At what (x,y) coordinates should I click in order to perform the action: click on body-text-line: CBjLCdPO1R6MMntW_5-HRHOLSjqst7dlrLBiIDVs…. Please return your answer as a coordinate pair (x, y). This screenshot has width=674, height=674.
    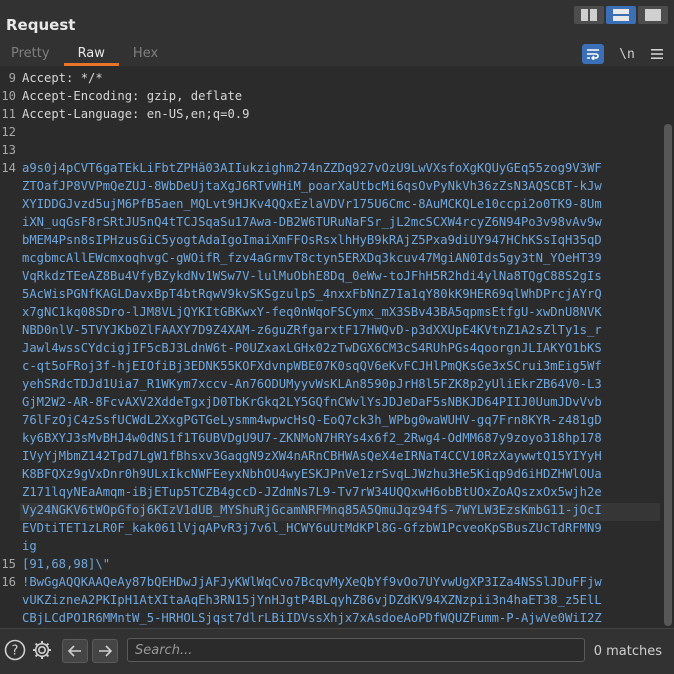
    Looking at the image, I should click on (312, 618).